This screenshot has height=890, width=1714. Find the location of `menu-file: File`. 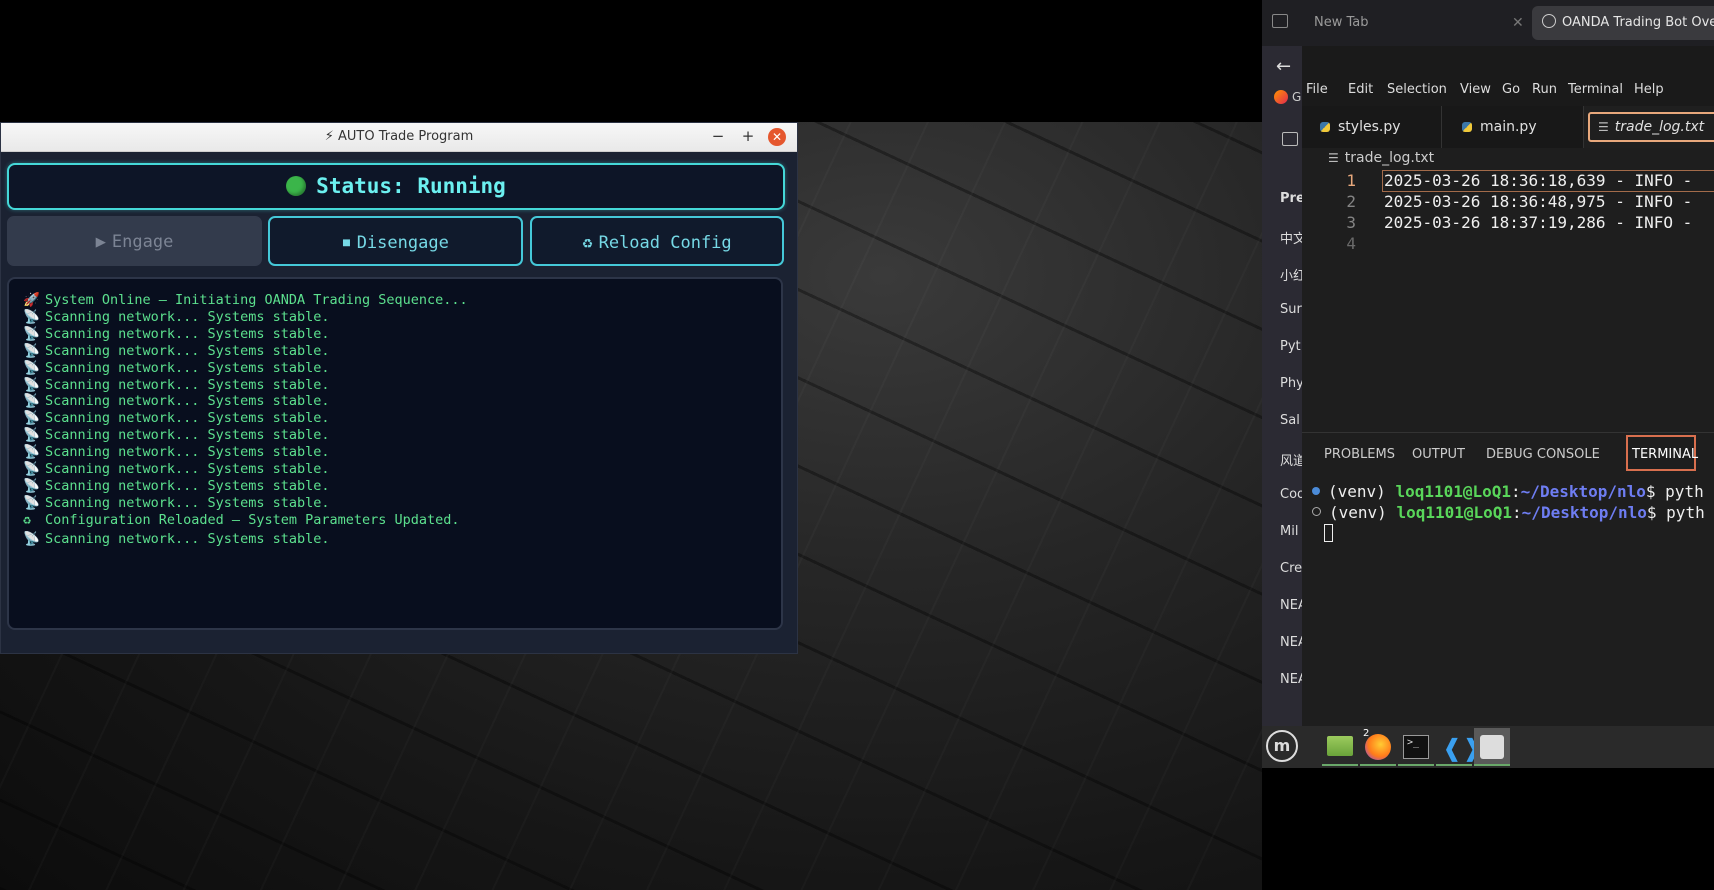

menu-file: File is located at coordinates (1317, 89).